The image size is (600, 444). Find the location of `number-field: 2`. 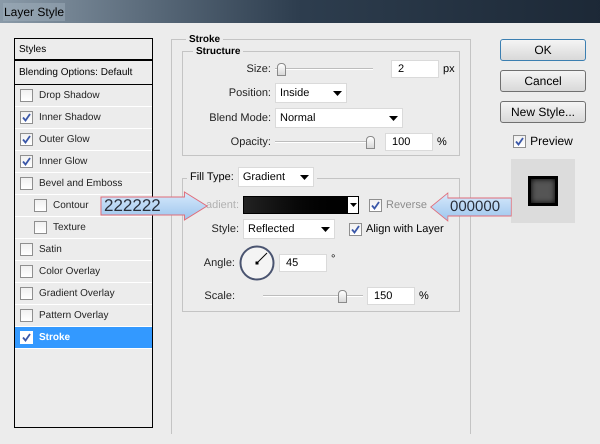

number-field: 2 is located at coordinates (415, 69).